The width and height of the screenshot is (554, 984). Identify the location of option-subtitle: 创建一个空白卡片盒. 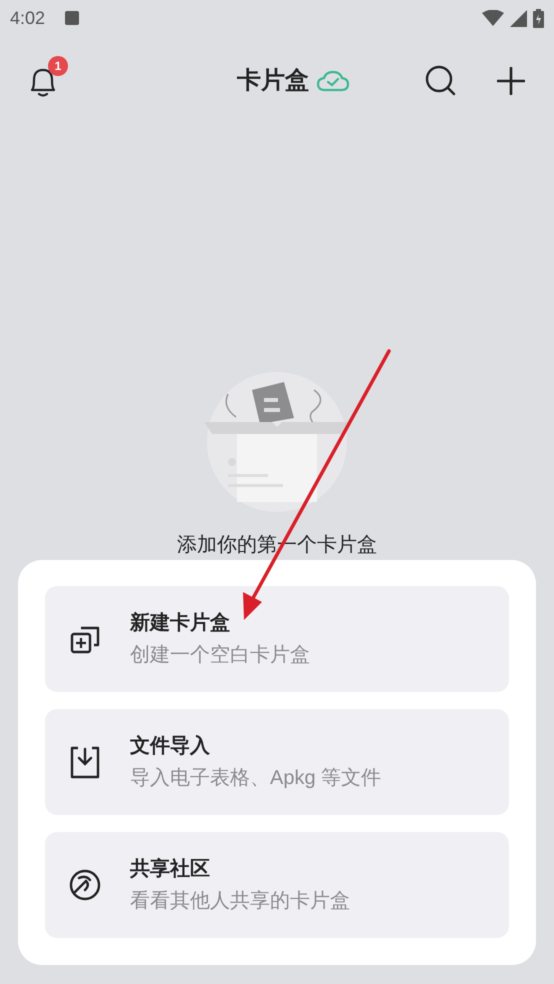
(220, 655).